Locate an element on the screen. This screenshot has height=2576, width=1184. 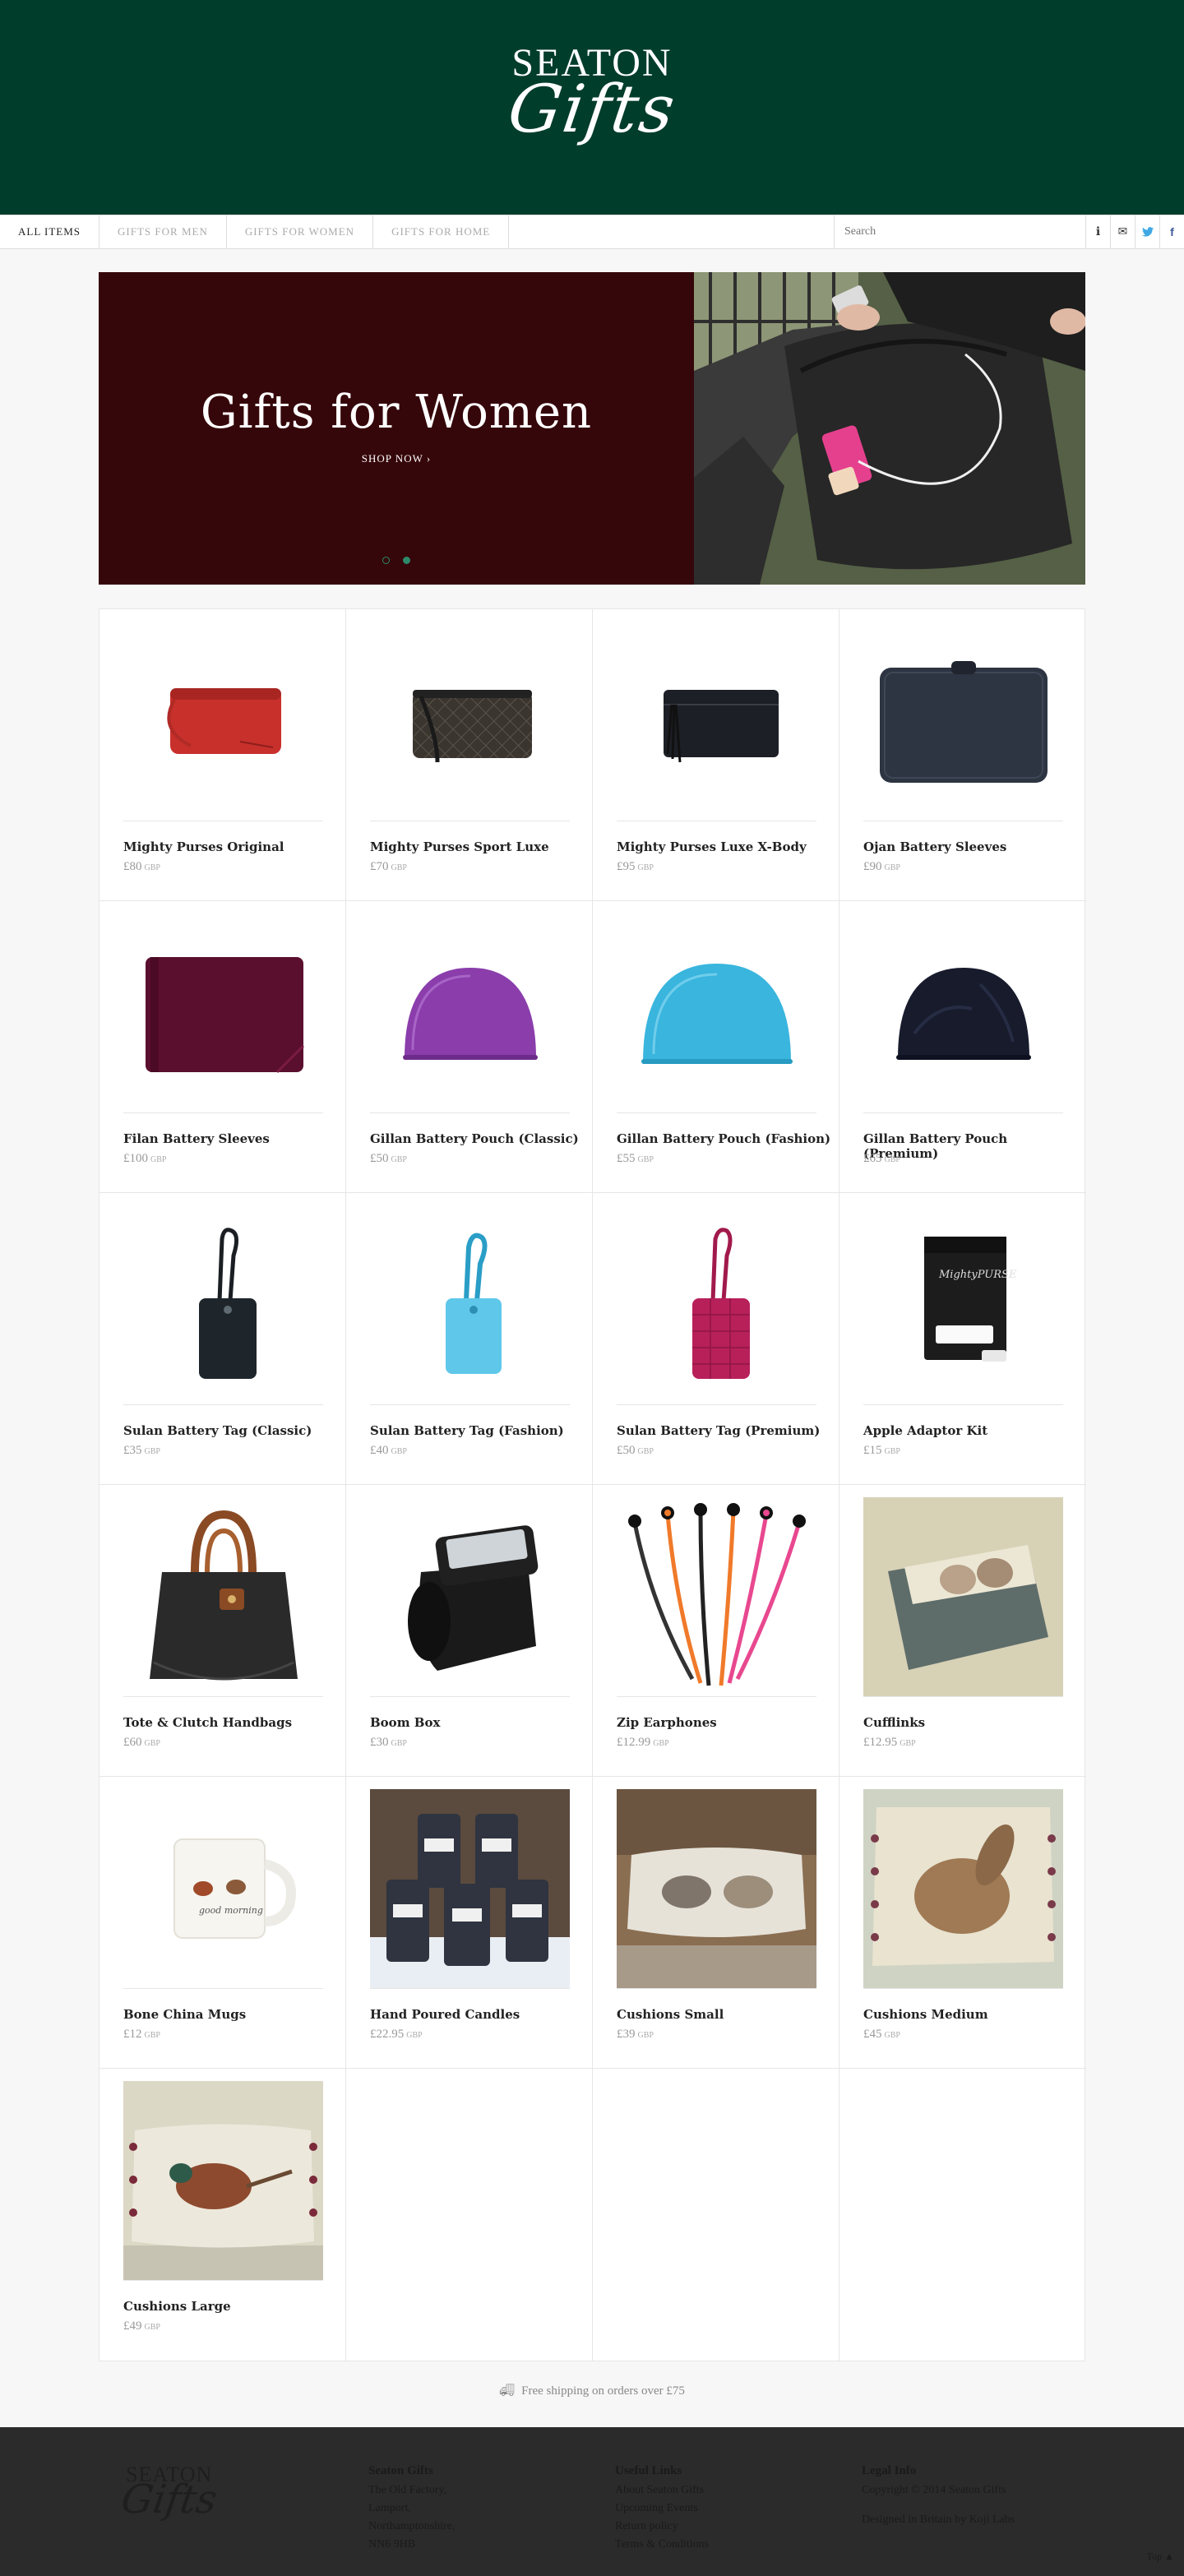
product-card: Mighty Purses Luxe X-Body £95 GBP is located at coordinates (716, 755).